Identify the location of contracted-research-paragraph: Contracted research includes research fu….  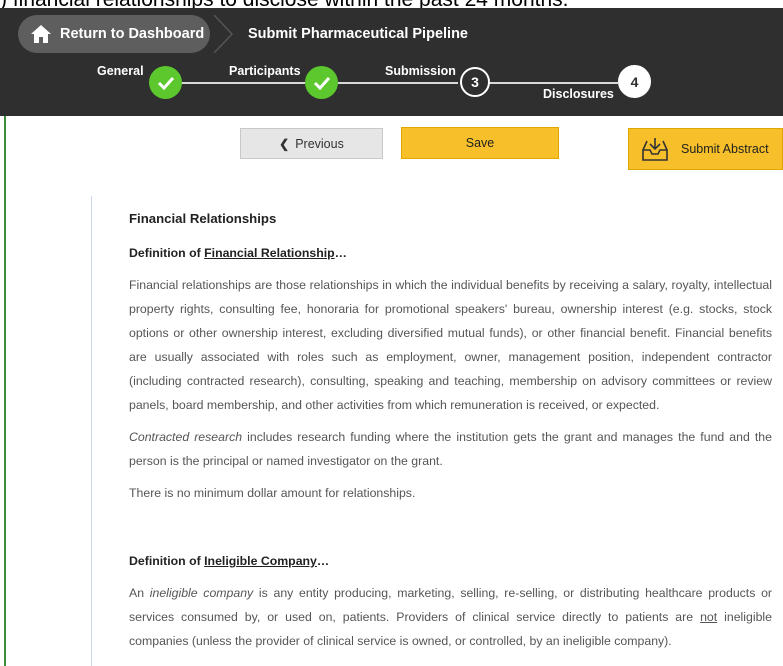
(450, 449).